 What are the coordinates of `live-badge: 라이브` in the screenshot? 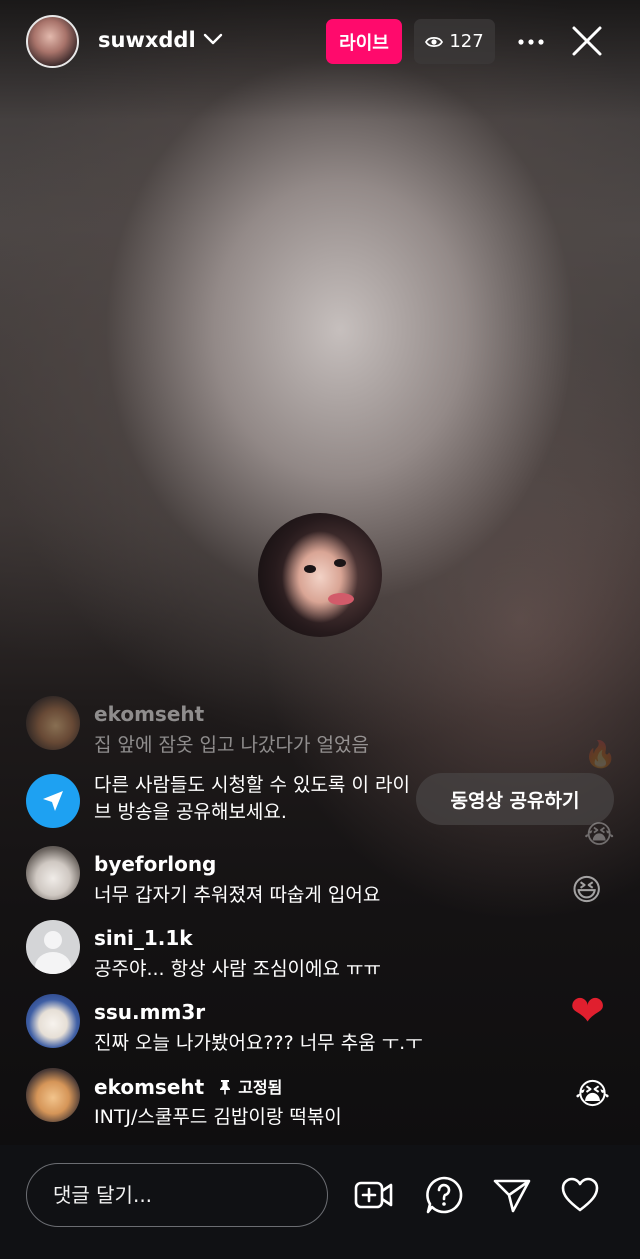 It's located at (364, 41).